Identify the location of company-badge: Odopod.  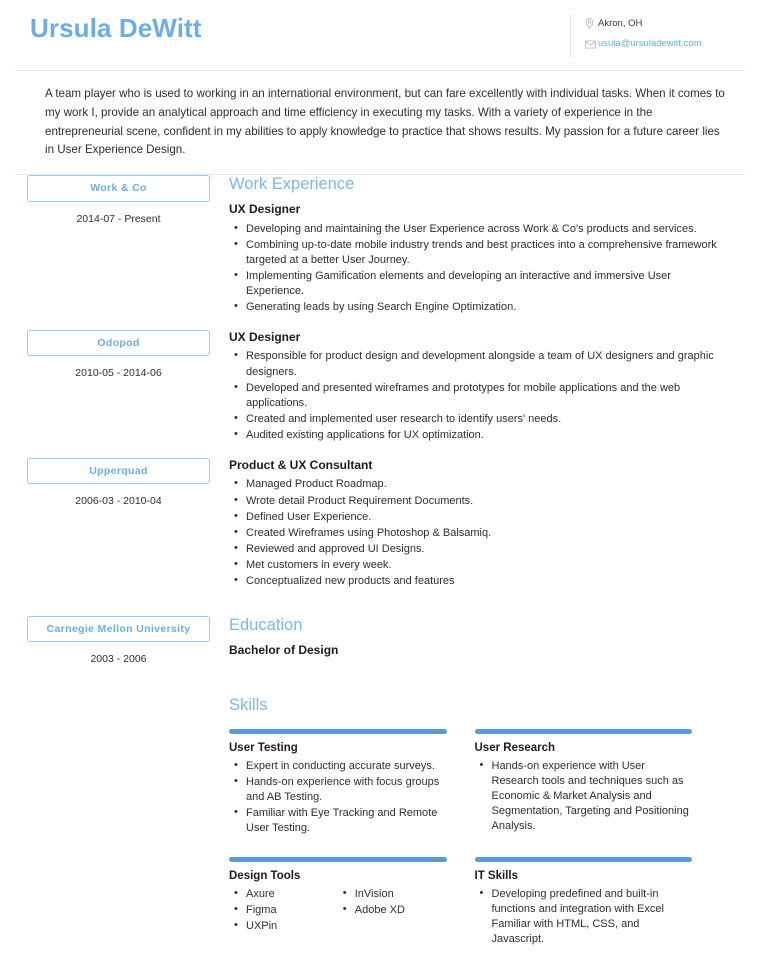
(118, 343).